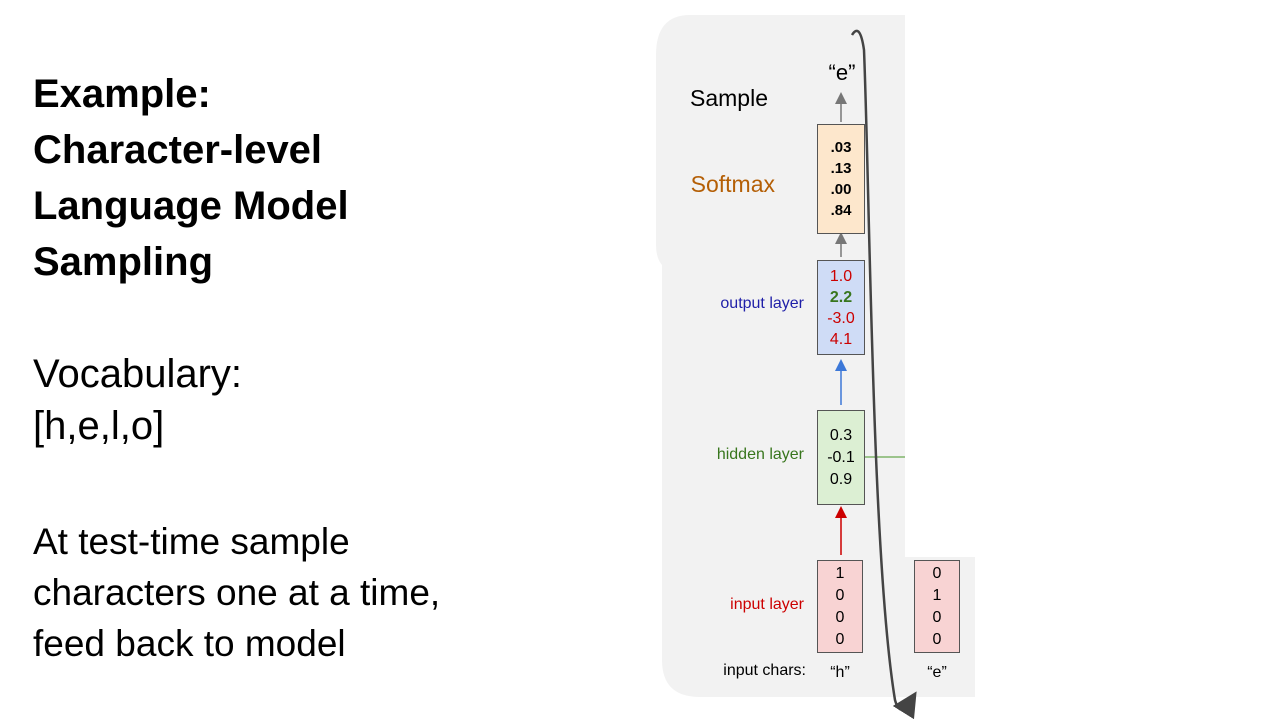 The image size is (1280, 720). Describe the element at coordinates (729, 98) in the screenshot. I see `sample-label: Sample` at that location.